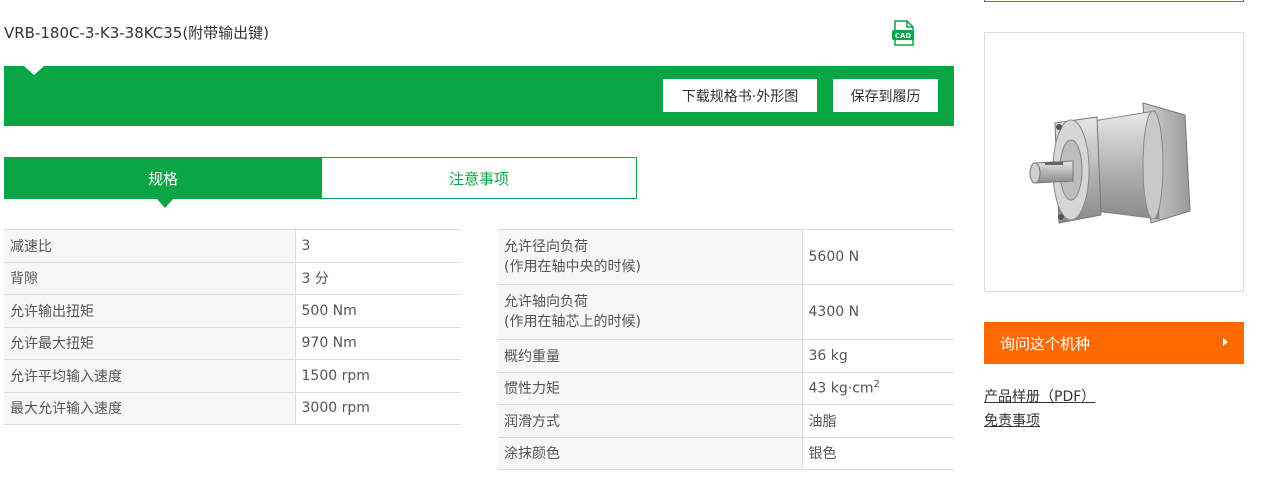 The height and width of the screenshot is (498, 1284). Describe the element at coordinates (1114, 162) in the screenshot. I see `product-image` at that location.